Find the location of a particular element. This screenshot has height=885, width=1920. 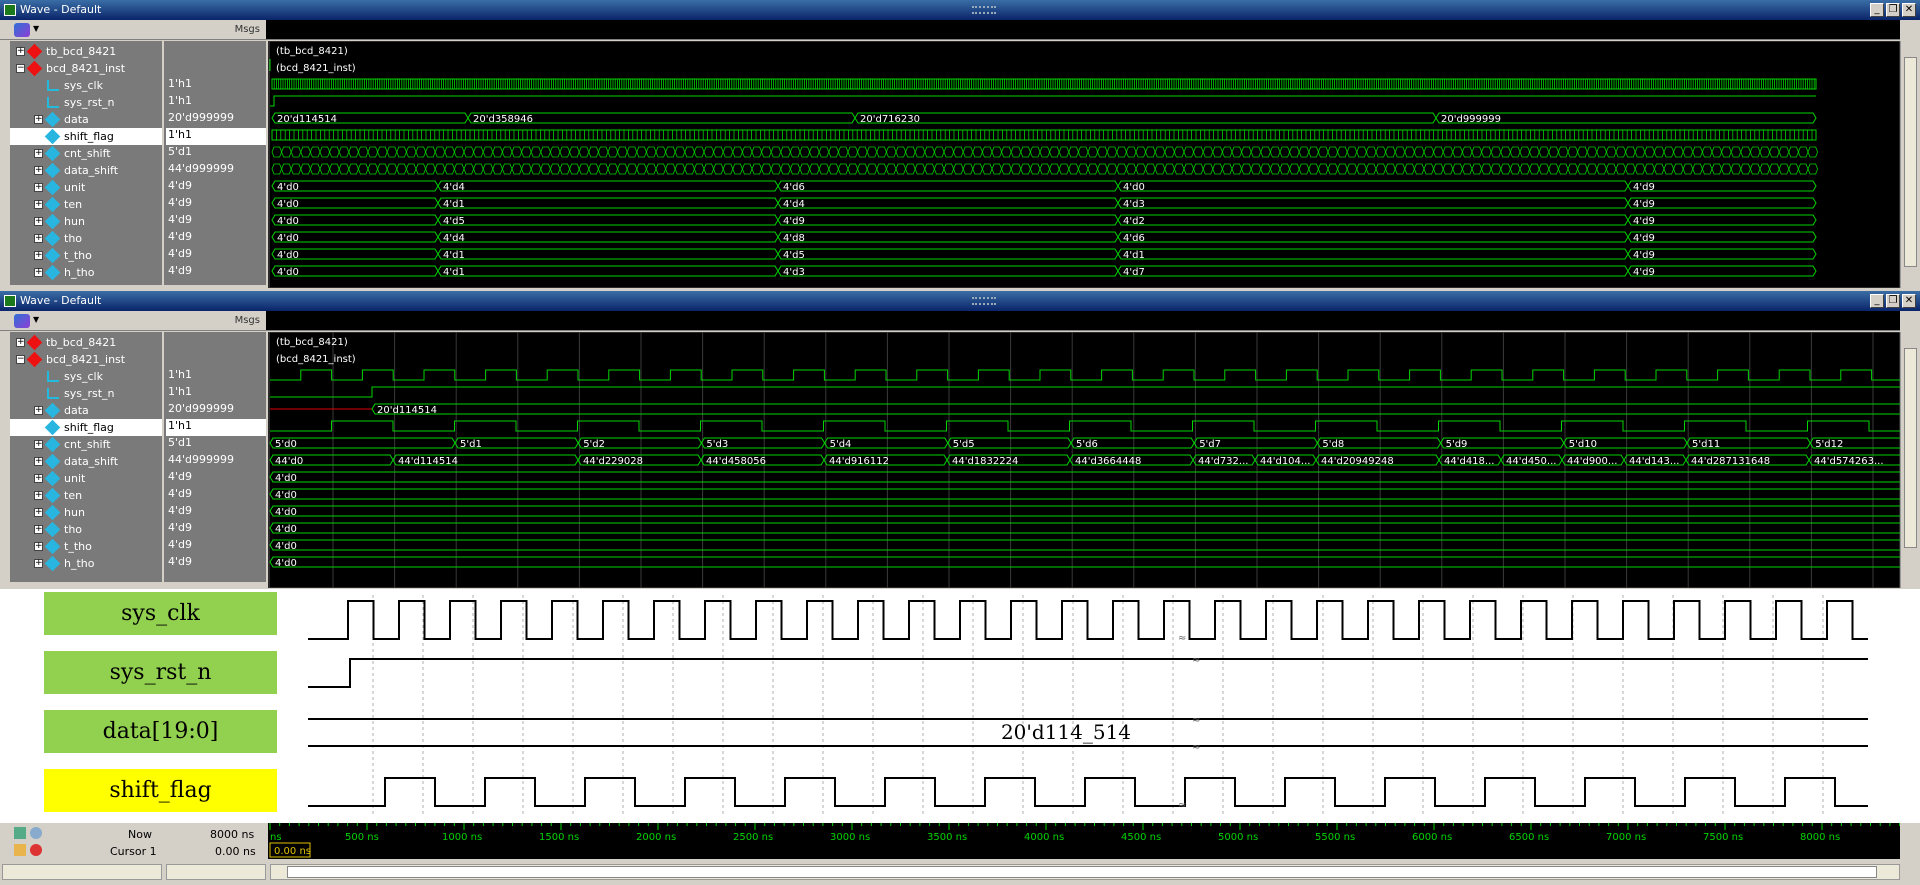

signal-icon is located at coordinates (52, 119).